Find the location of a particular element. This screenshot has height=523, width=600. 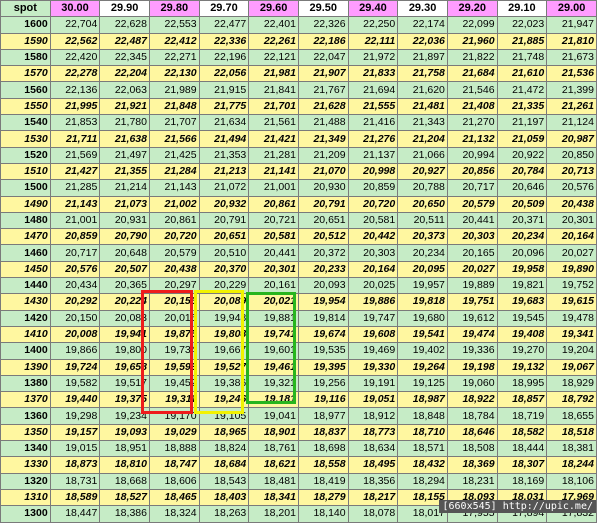

value-cell: 20,579 is located at coordinates (174, 253).